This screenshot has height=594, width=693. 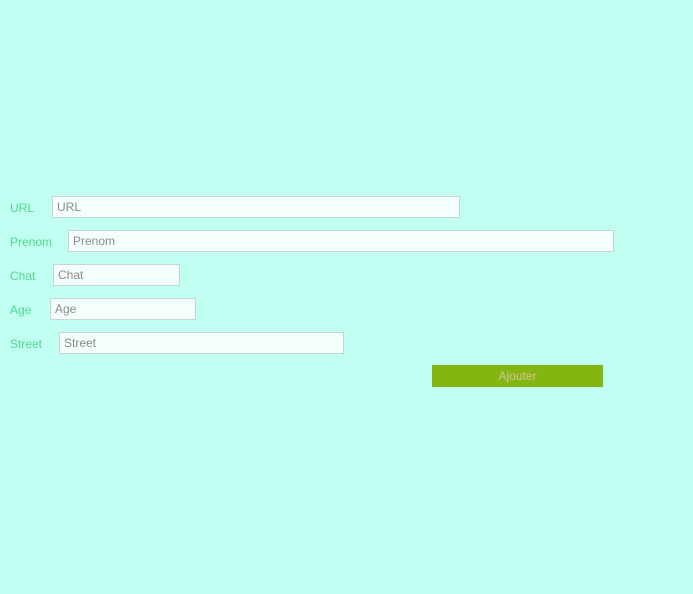 I want to click on age-input, so click(x=123, y=309).